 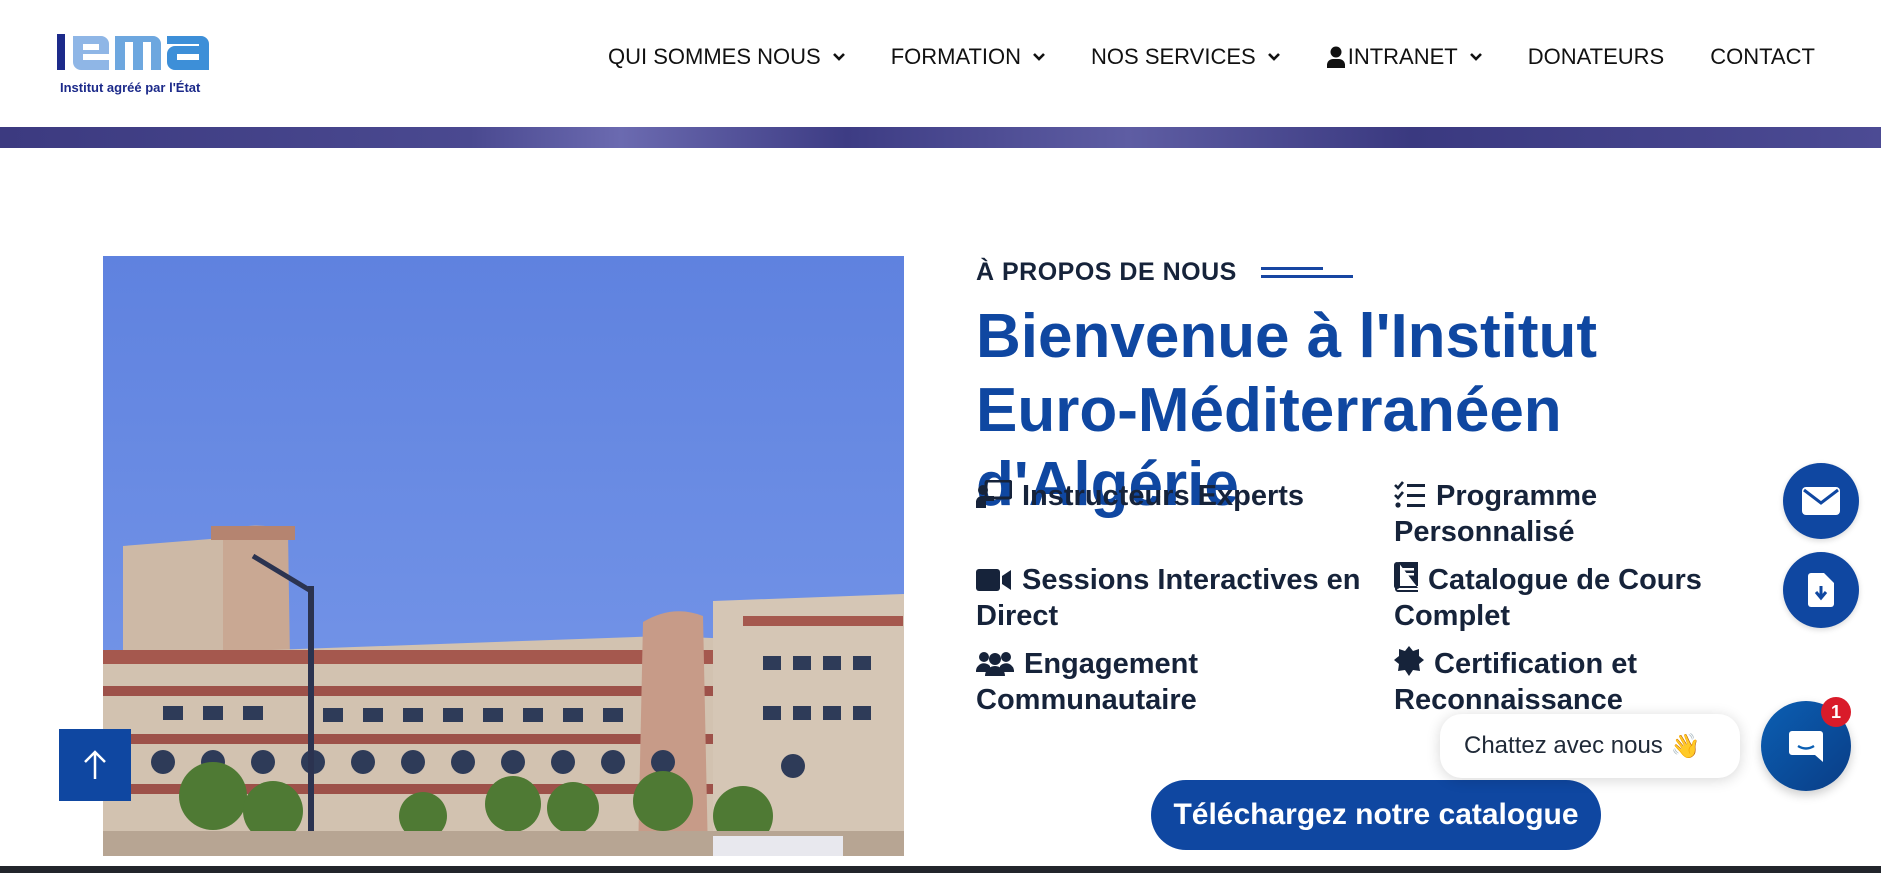 I want to click on chat-prompt-bubble: Chattez avec nous 👋, so click(x=1590, y=746).